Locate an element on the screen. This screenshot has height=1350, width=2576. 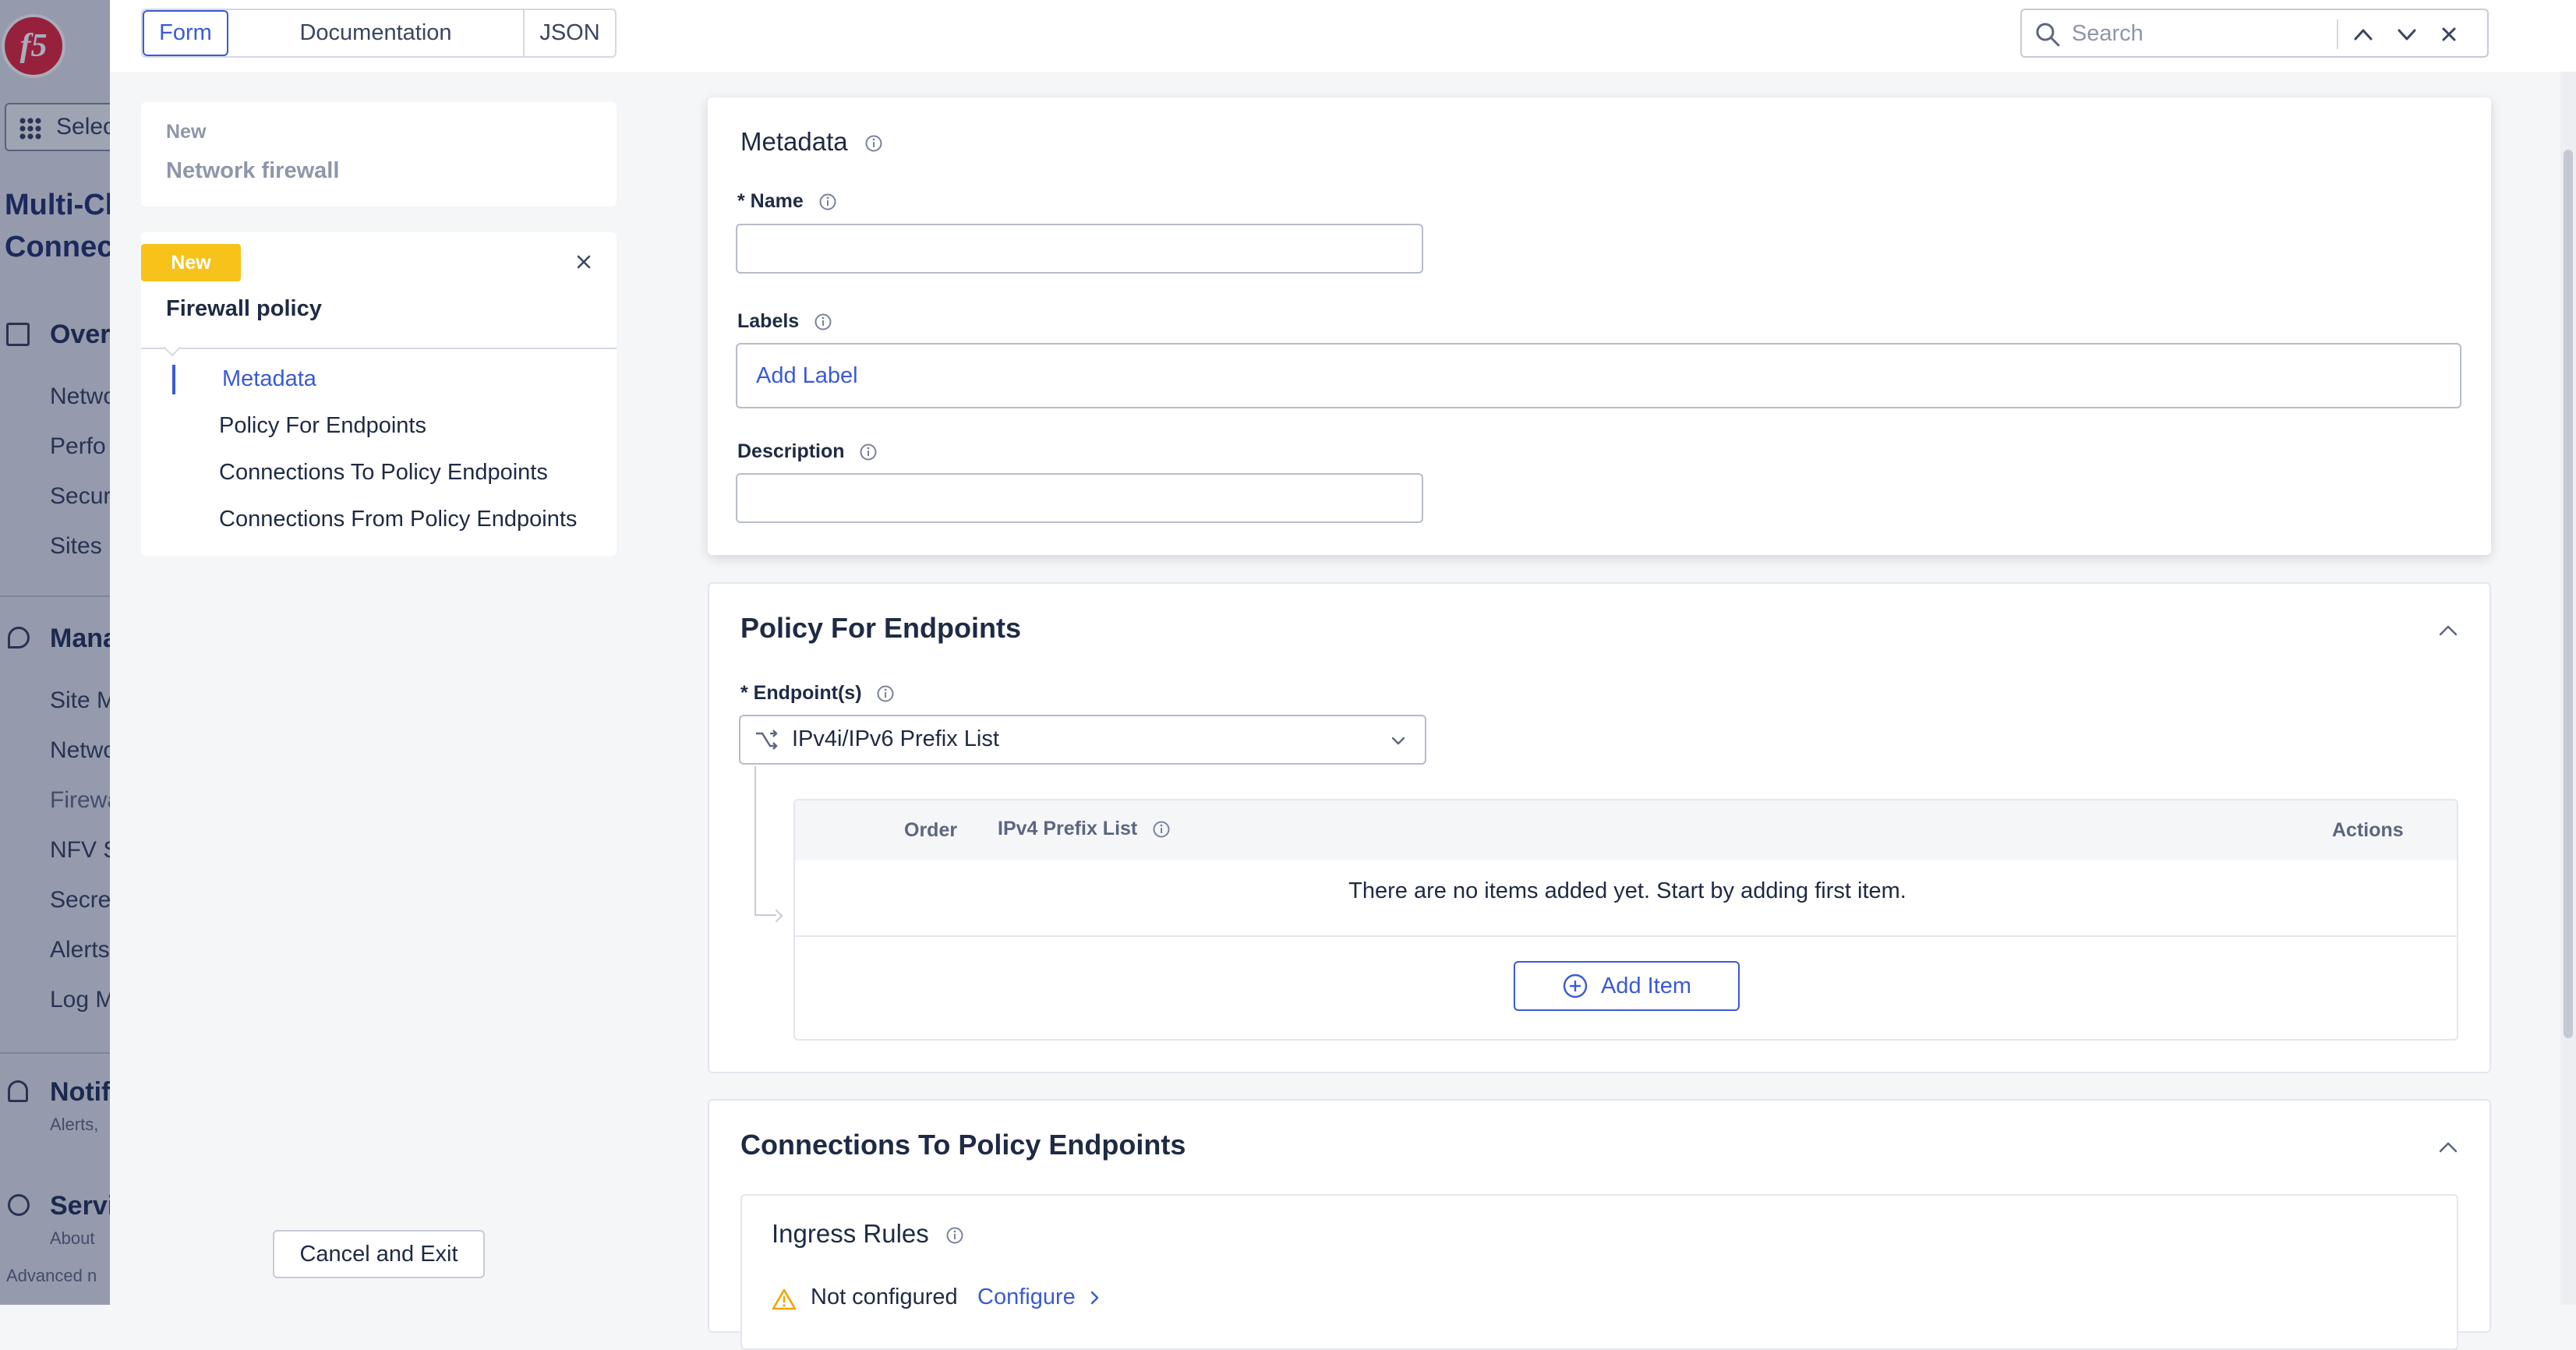
view-tabs: Form Documentation JSON is located at coordinates (379, 33).